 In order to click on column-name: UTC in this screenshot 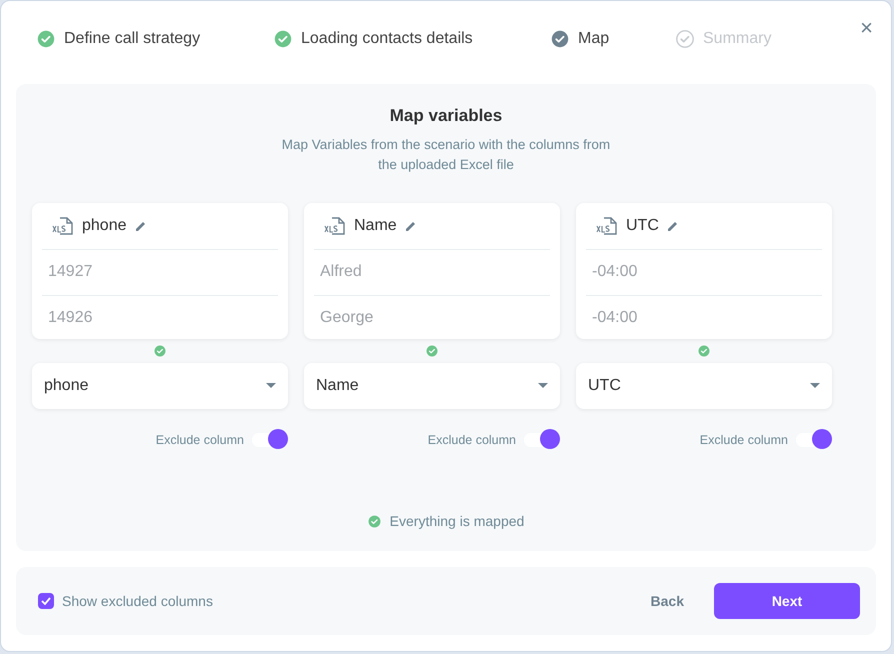, I will do `click(642, 225)`.